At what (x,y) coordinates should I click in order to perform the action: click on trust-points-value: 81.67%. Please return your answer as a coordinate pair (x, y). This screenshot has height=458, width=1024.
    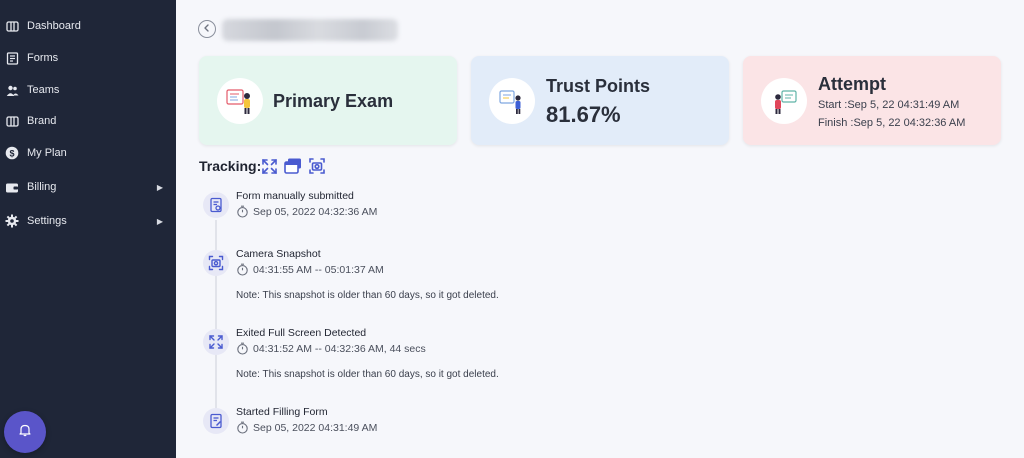
    Looking at the image, I should click on (583, 114).